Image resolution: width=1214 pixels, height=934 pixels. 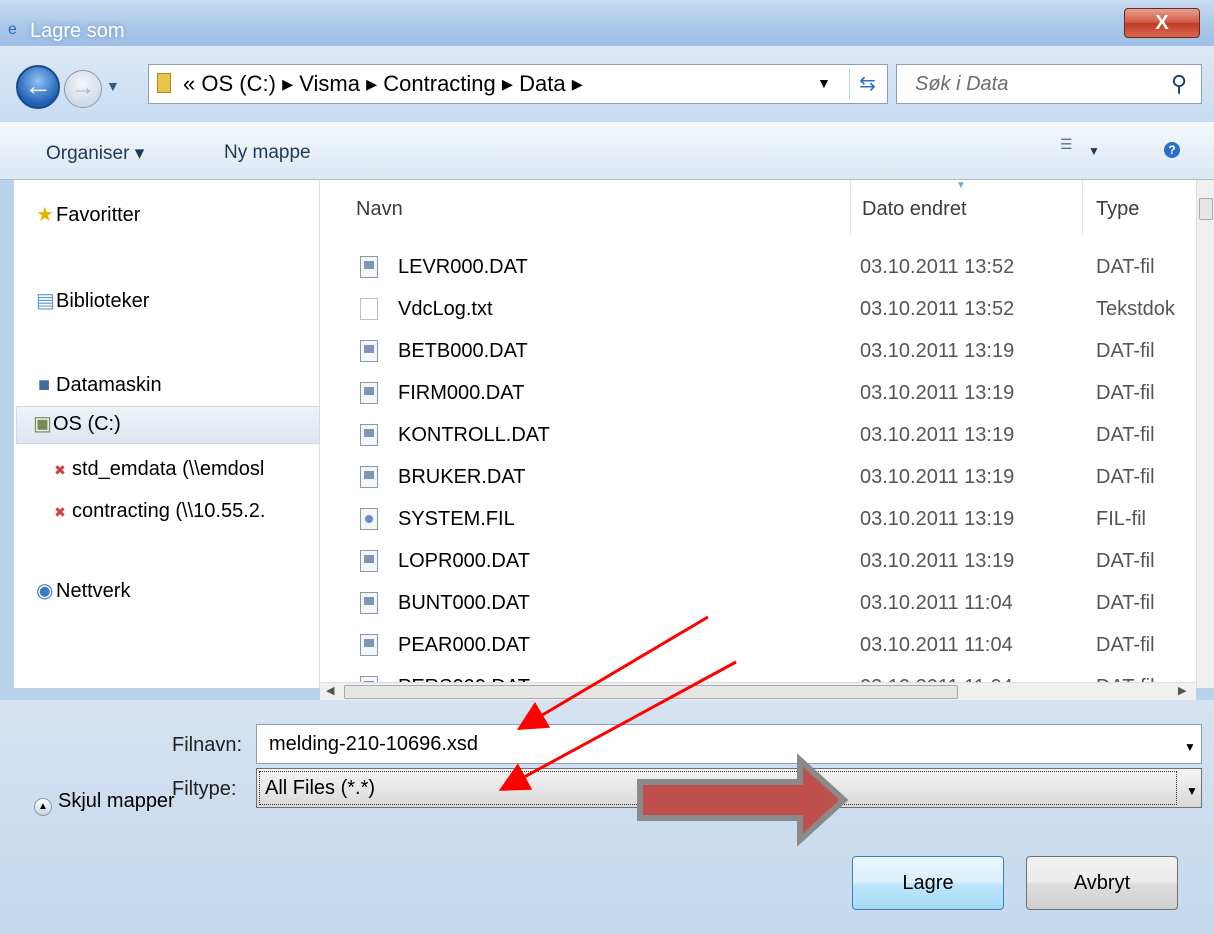 I want to click on help-icon: ?, so click(x=1172, y=150).